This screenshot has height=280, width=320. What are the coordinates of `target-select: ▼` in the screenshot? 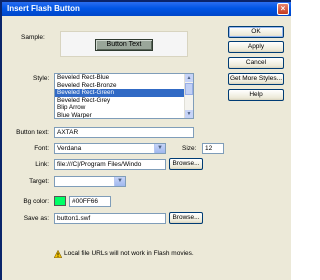 It's located at (90, 181).